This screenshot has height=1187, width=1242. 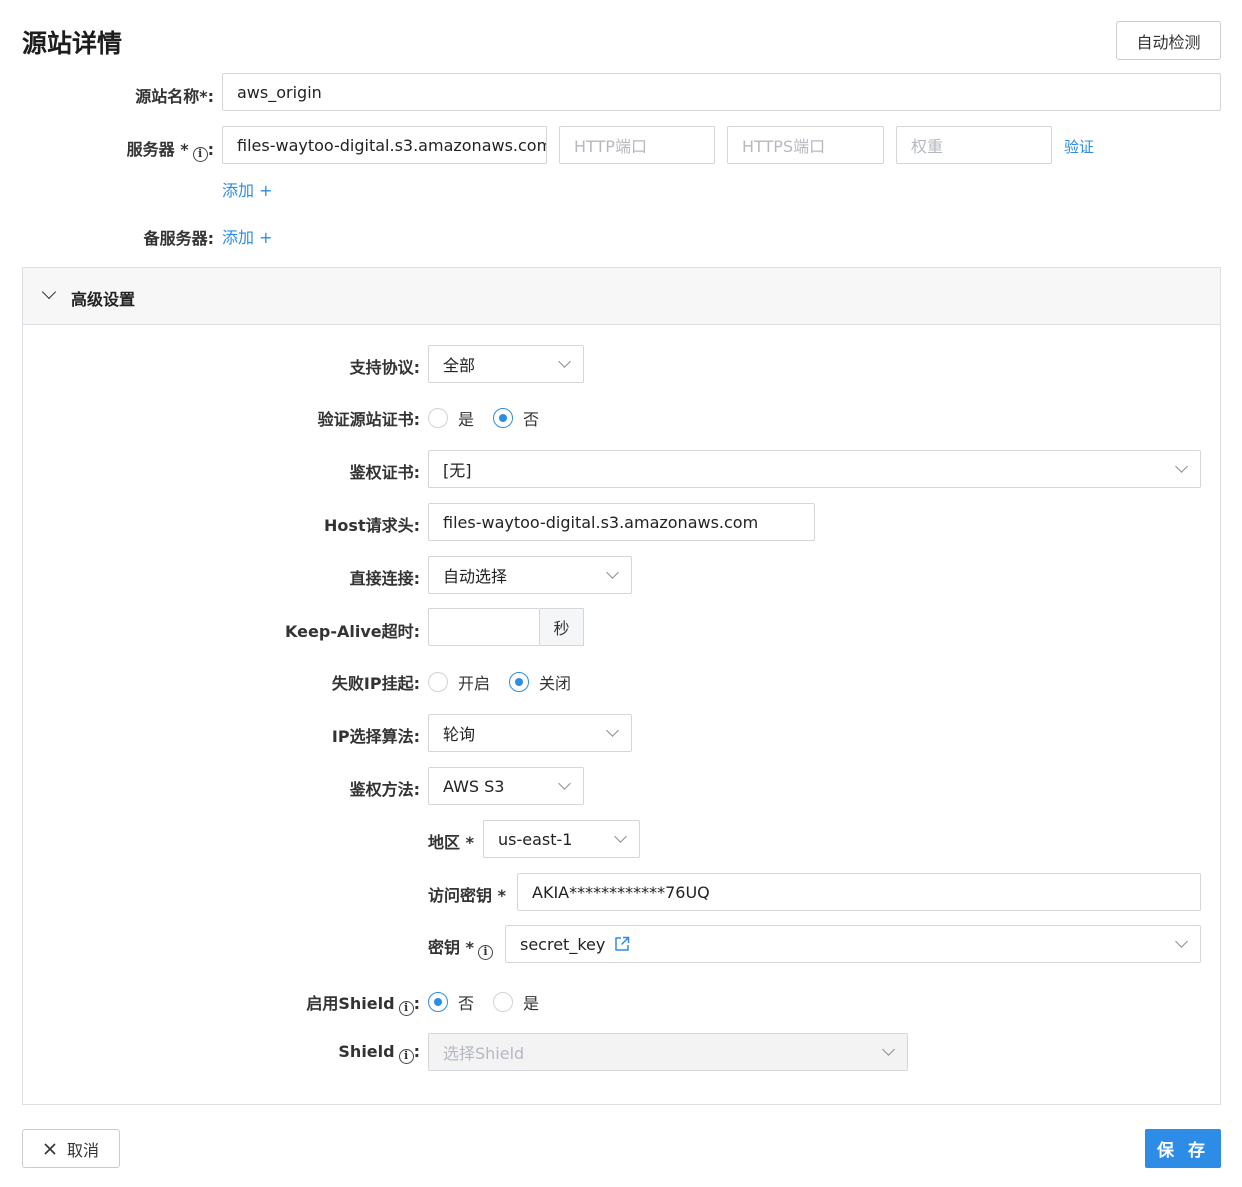 I want to click on cancel-button: 取消, so click(x=71, y=1148).